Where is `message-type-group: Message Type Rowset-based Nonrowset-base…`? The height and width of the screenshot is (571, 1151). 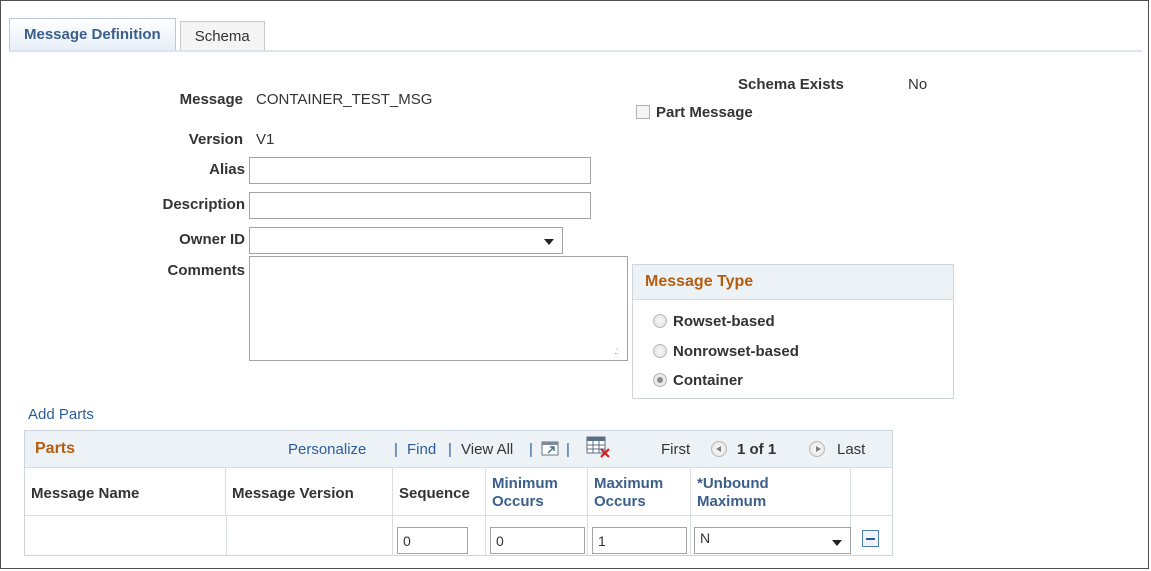
message-type-group: Message Type Rowset-based Nonrowset-base… is located at coordinates (793, 331).